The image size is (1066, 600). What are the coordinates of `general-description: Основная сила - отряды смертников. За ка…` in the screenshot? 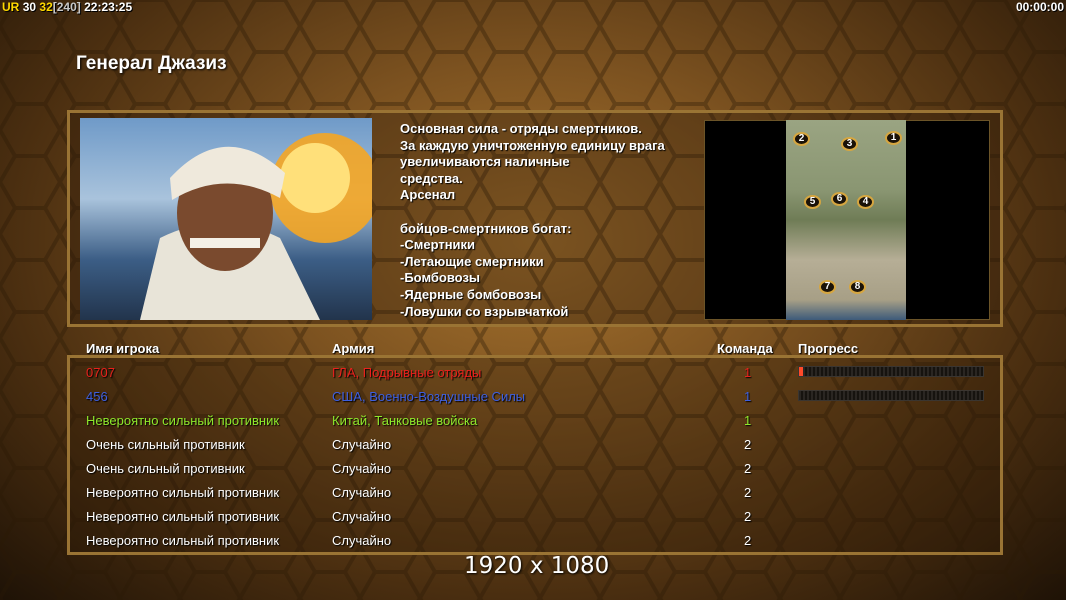 It's located at (532, 220).